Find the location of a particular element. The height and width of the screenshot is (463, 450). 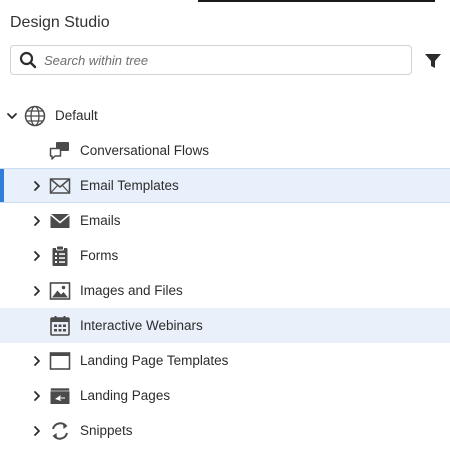

tree-item-label: Snippets is located at coordinates (106, 430).